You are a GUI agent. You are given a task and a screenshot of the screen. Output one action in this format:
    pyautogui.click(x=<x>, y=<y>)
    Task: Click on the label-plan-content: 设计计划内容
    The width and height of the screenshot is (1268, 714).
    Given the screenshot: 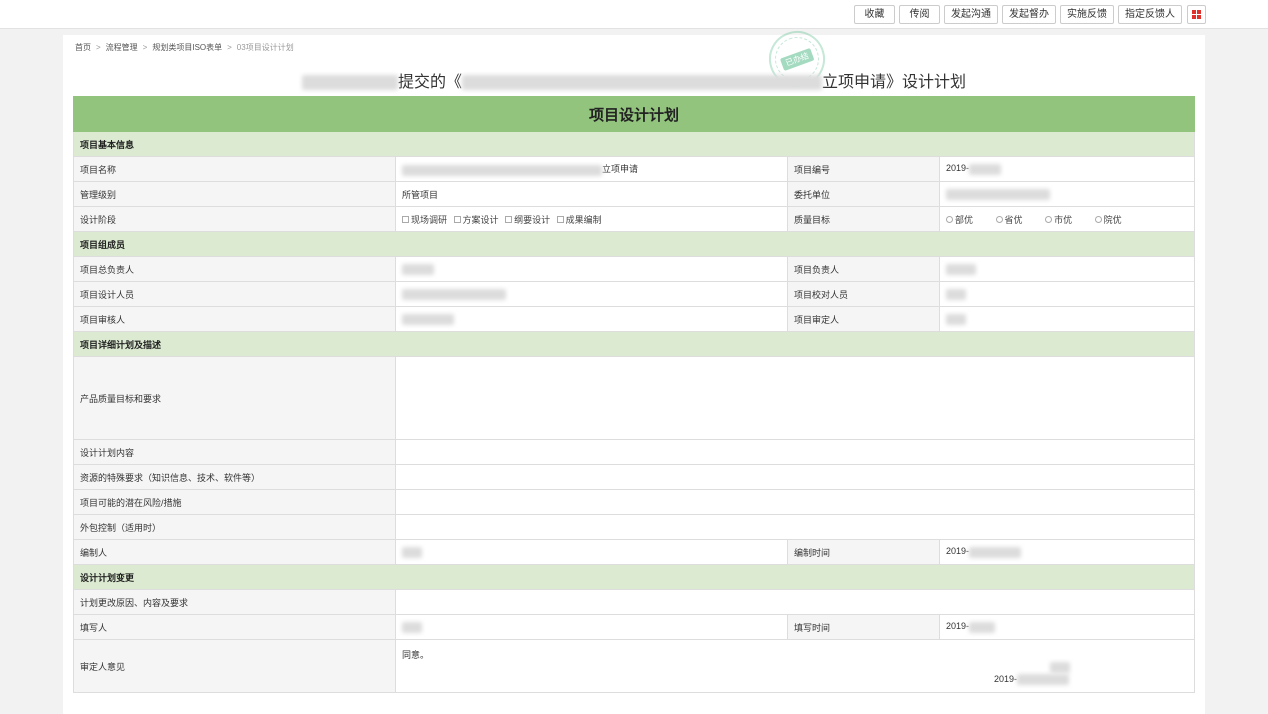 What is the action you would take?
    pyautogui.click(x=234, y=452)
    